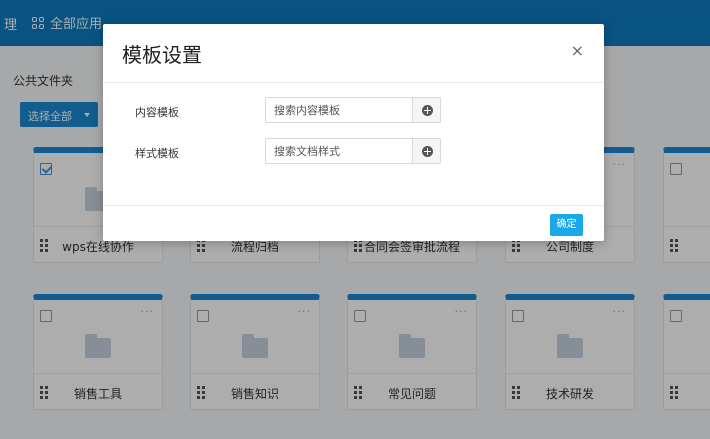 This screenshot has height=439, width=710. What do you see at coordinates (566, 225) in the screenshot?
I see `confirm-button: 确定` at bounding box center [566, 225].